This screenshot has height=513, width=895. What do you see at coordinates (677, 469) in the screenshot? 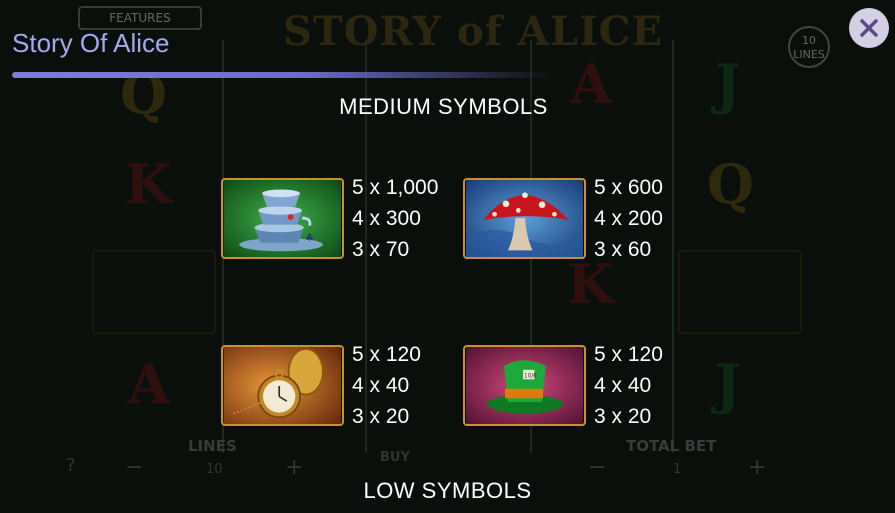
I see `total-bet-value: 1` at bounding box center [677, 469].